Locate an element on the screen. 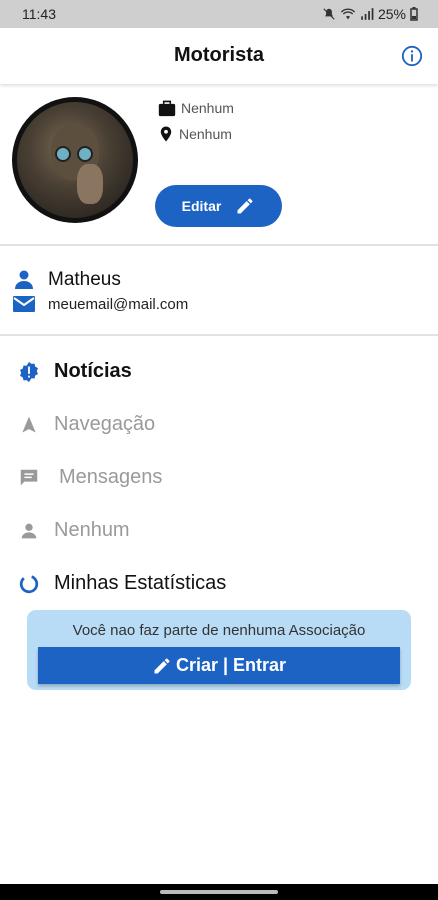 This screenshot has height=900, width=438. status-bar: 11:43 25% is located at coordinates (219, 14).